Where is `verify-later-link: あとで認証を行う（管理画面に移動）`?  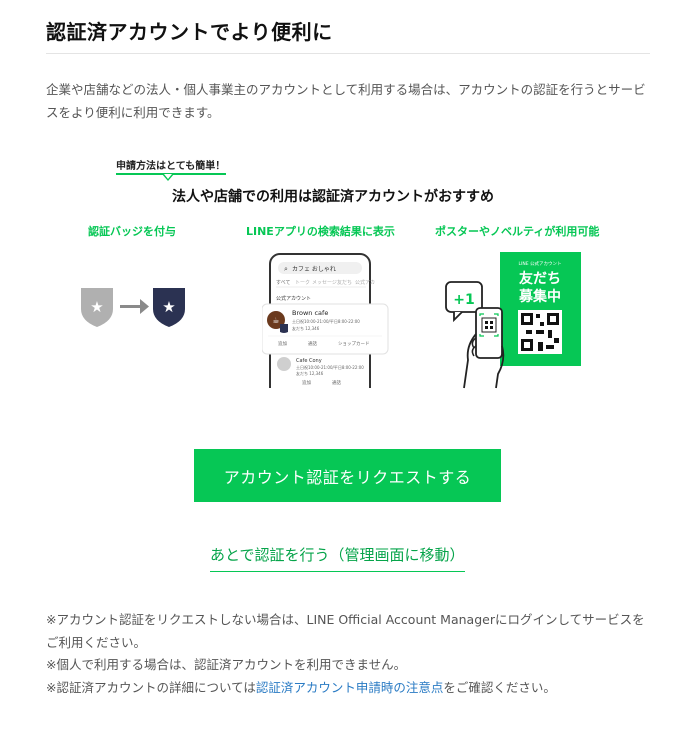
verify-later-link: あとで認証を行う（管理画面に移動） is located at coordinates (337, 558).